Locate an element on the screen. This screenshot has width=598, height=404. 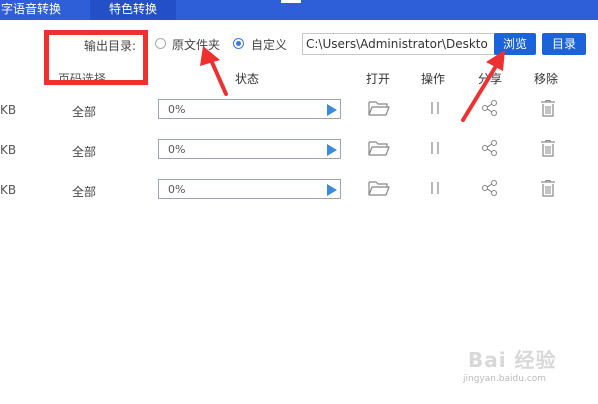
watermark: Bai 经验 jingyan.baidu.com is located at coordinates (523, 365).